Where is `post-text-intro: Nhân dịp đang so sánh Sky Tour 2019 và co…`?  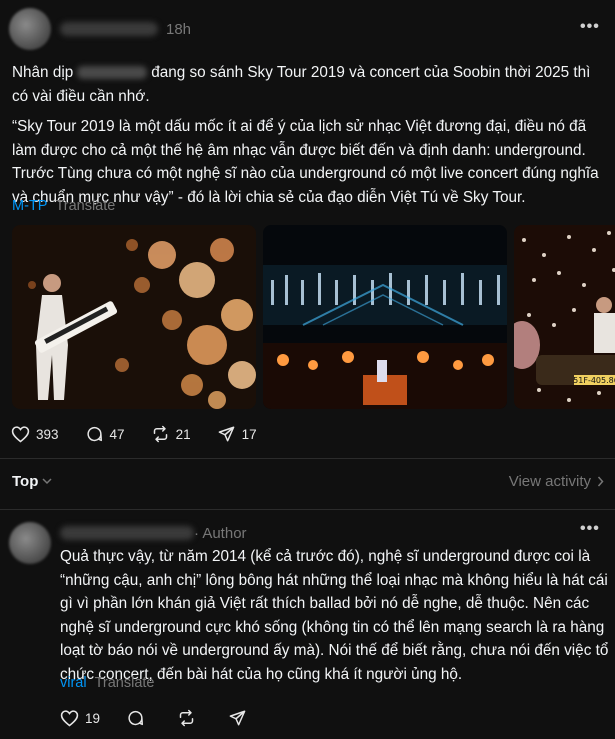 post-text-intro: Nhân dịp đang so sánh Sky Tour 2019 và co… is located at coordinates (301, 84).